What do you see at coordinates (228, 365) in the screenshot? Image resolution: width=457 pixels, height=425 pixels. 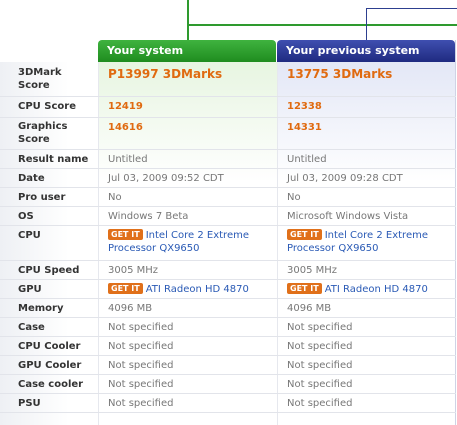 I see `table-row-gpu-cooler: GPU Cooler Not specified Not specified` at bounding box center [228, 365].